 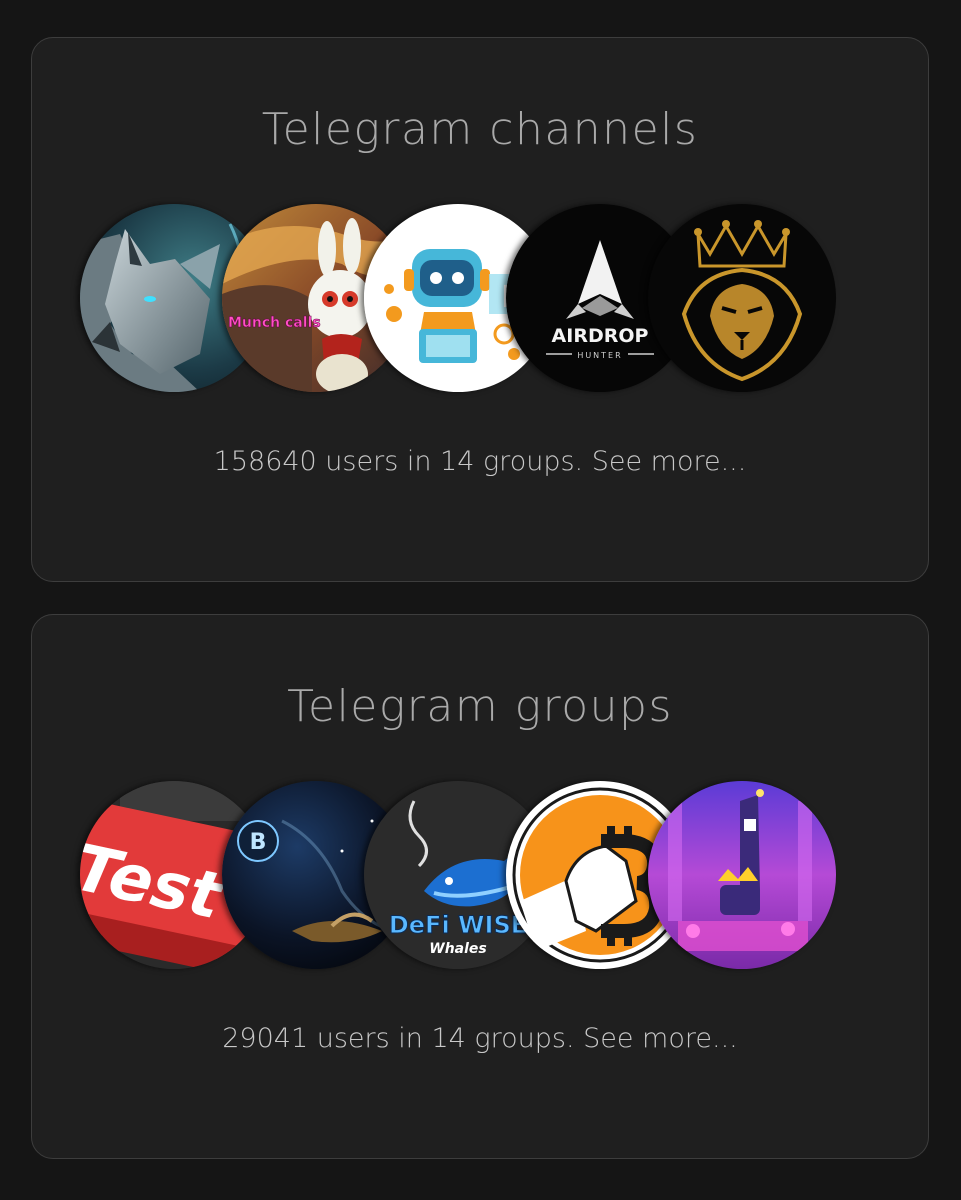 What do you see at coordinates (480, 706) in the screenshot?
I see `card-title: Telegram groups` at bounding box center [480, 706].